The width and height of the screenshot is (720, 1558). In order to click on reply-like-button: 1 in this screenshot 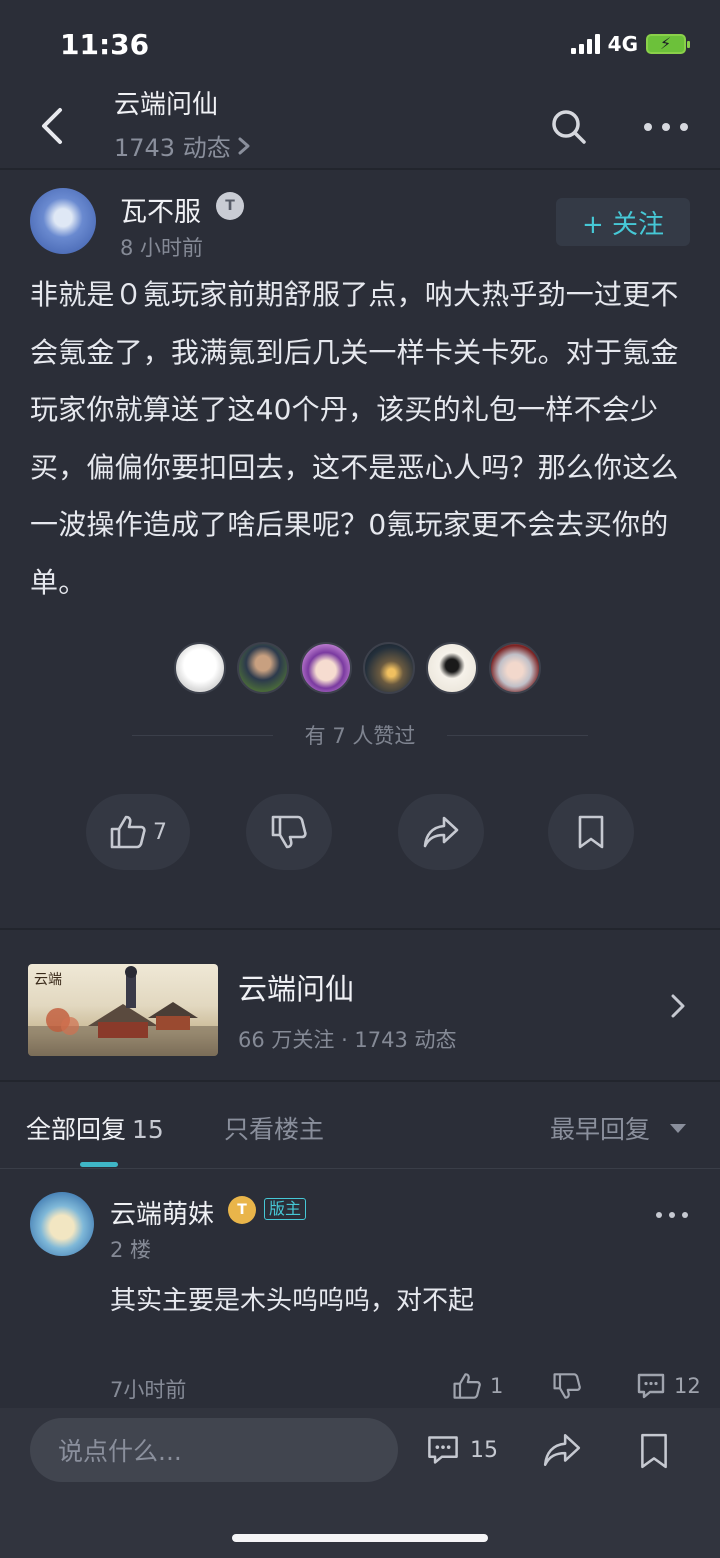, I will do `click(477, 1386)`.